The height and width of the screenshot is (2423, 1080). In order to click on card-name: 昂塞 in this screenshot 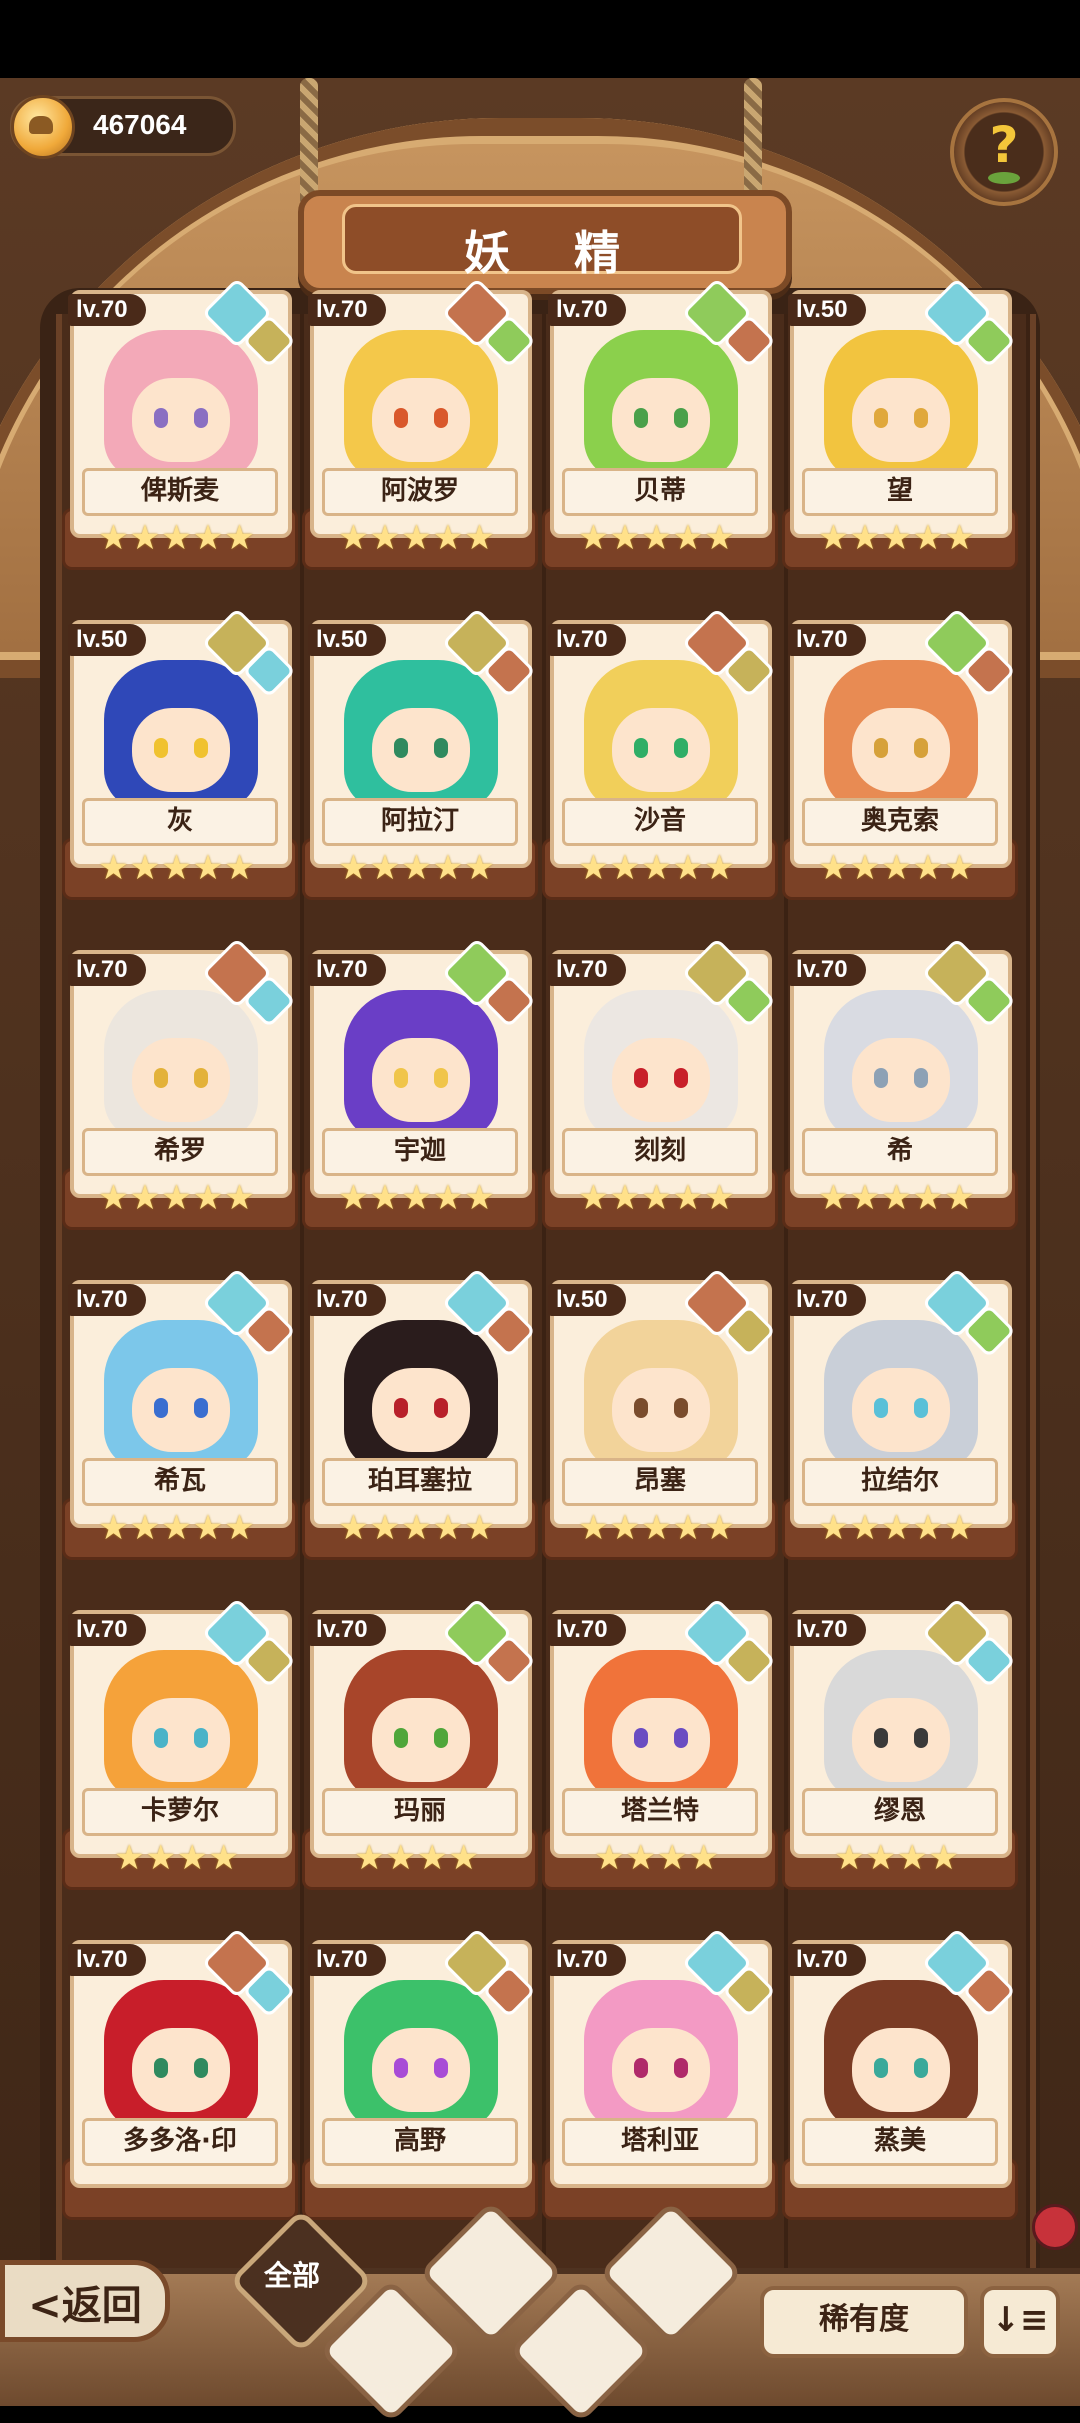, I will do `click(659, 1481)`.